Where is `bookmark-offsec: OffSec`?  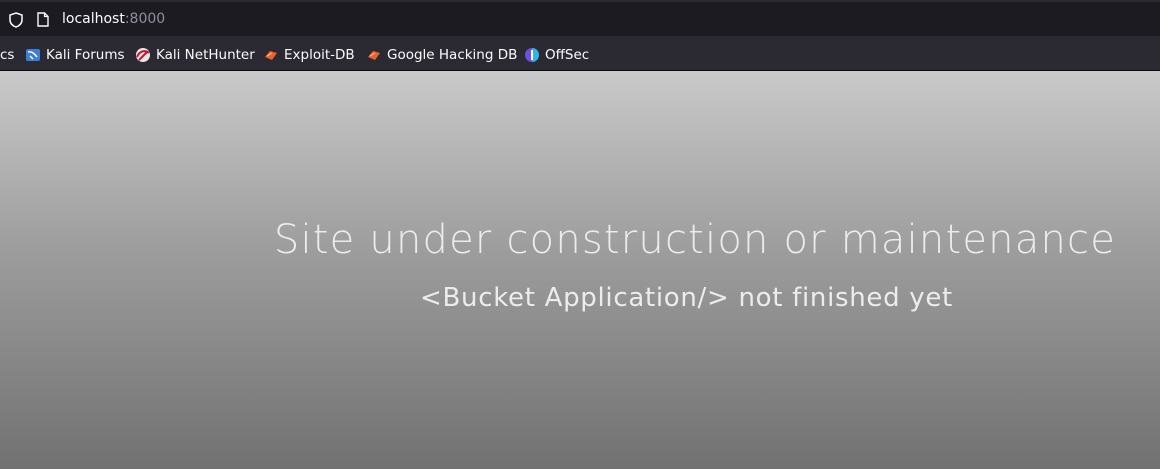
bookmark-offsec: OffSec is located at coordinates (556, 55).